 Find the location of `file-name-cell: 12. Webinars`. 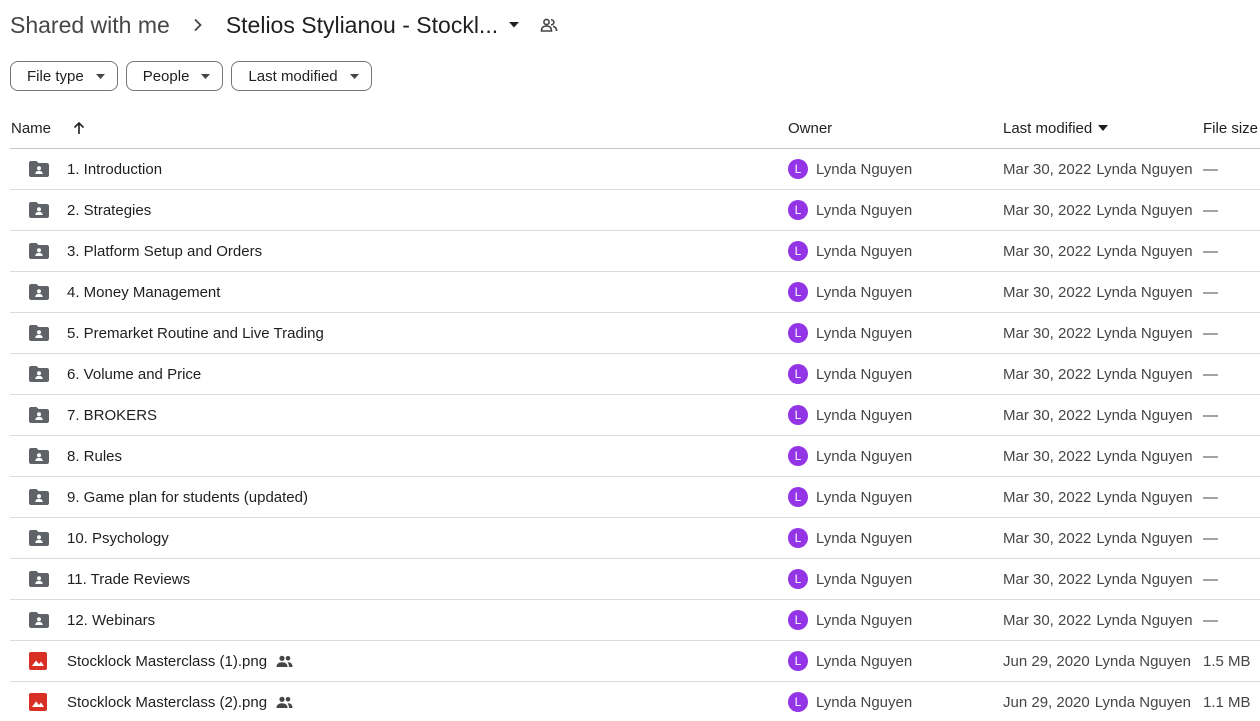

file-name-cell: 12. Webinars is located at coordinates (111, 620).